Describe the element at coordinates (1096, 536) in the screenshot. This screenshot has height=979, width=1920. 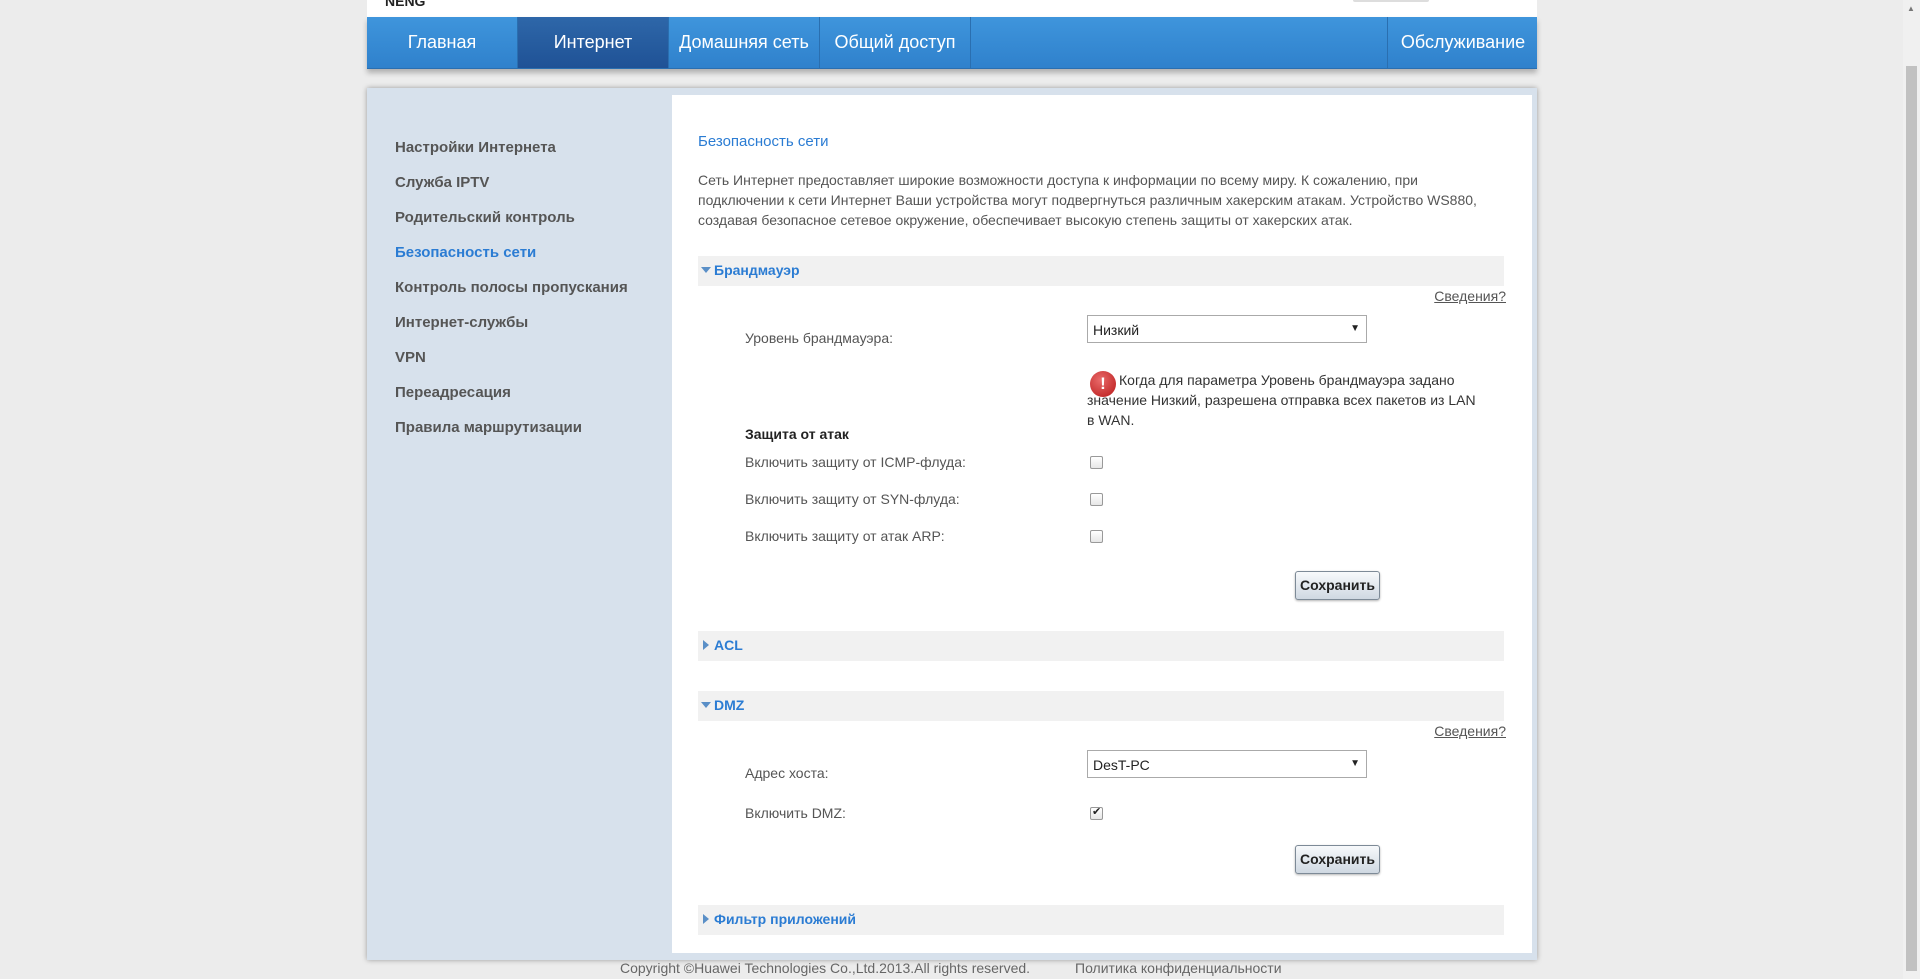
I see `arp-attack-checkbox` at that location.